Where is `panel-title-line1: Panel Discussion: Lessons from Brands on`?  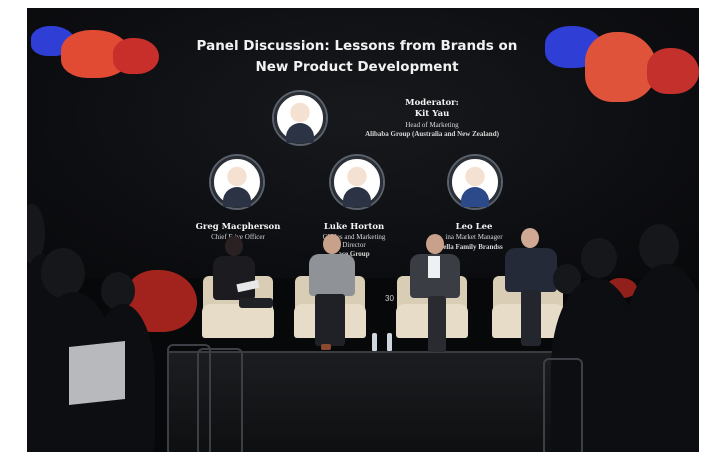 panel-title-line1: Panel Discussion: Lessons from Brands on is located at coordinates (357, 46).